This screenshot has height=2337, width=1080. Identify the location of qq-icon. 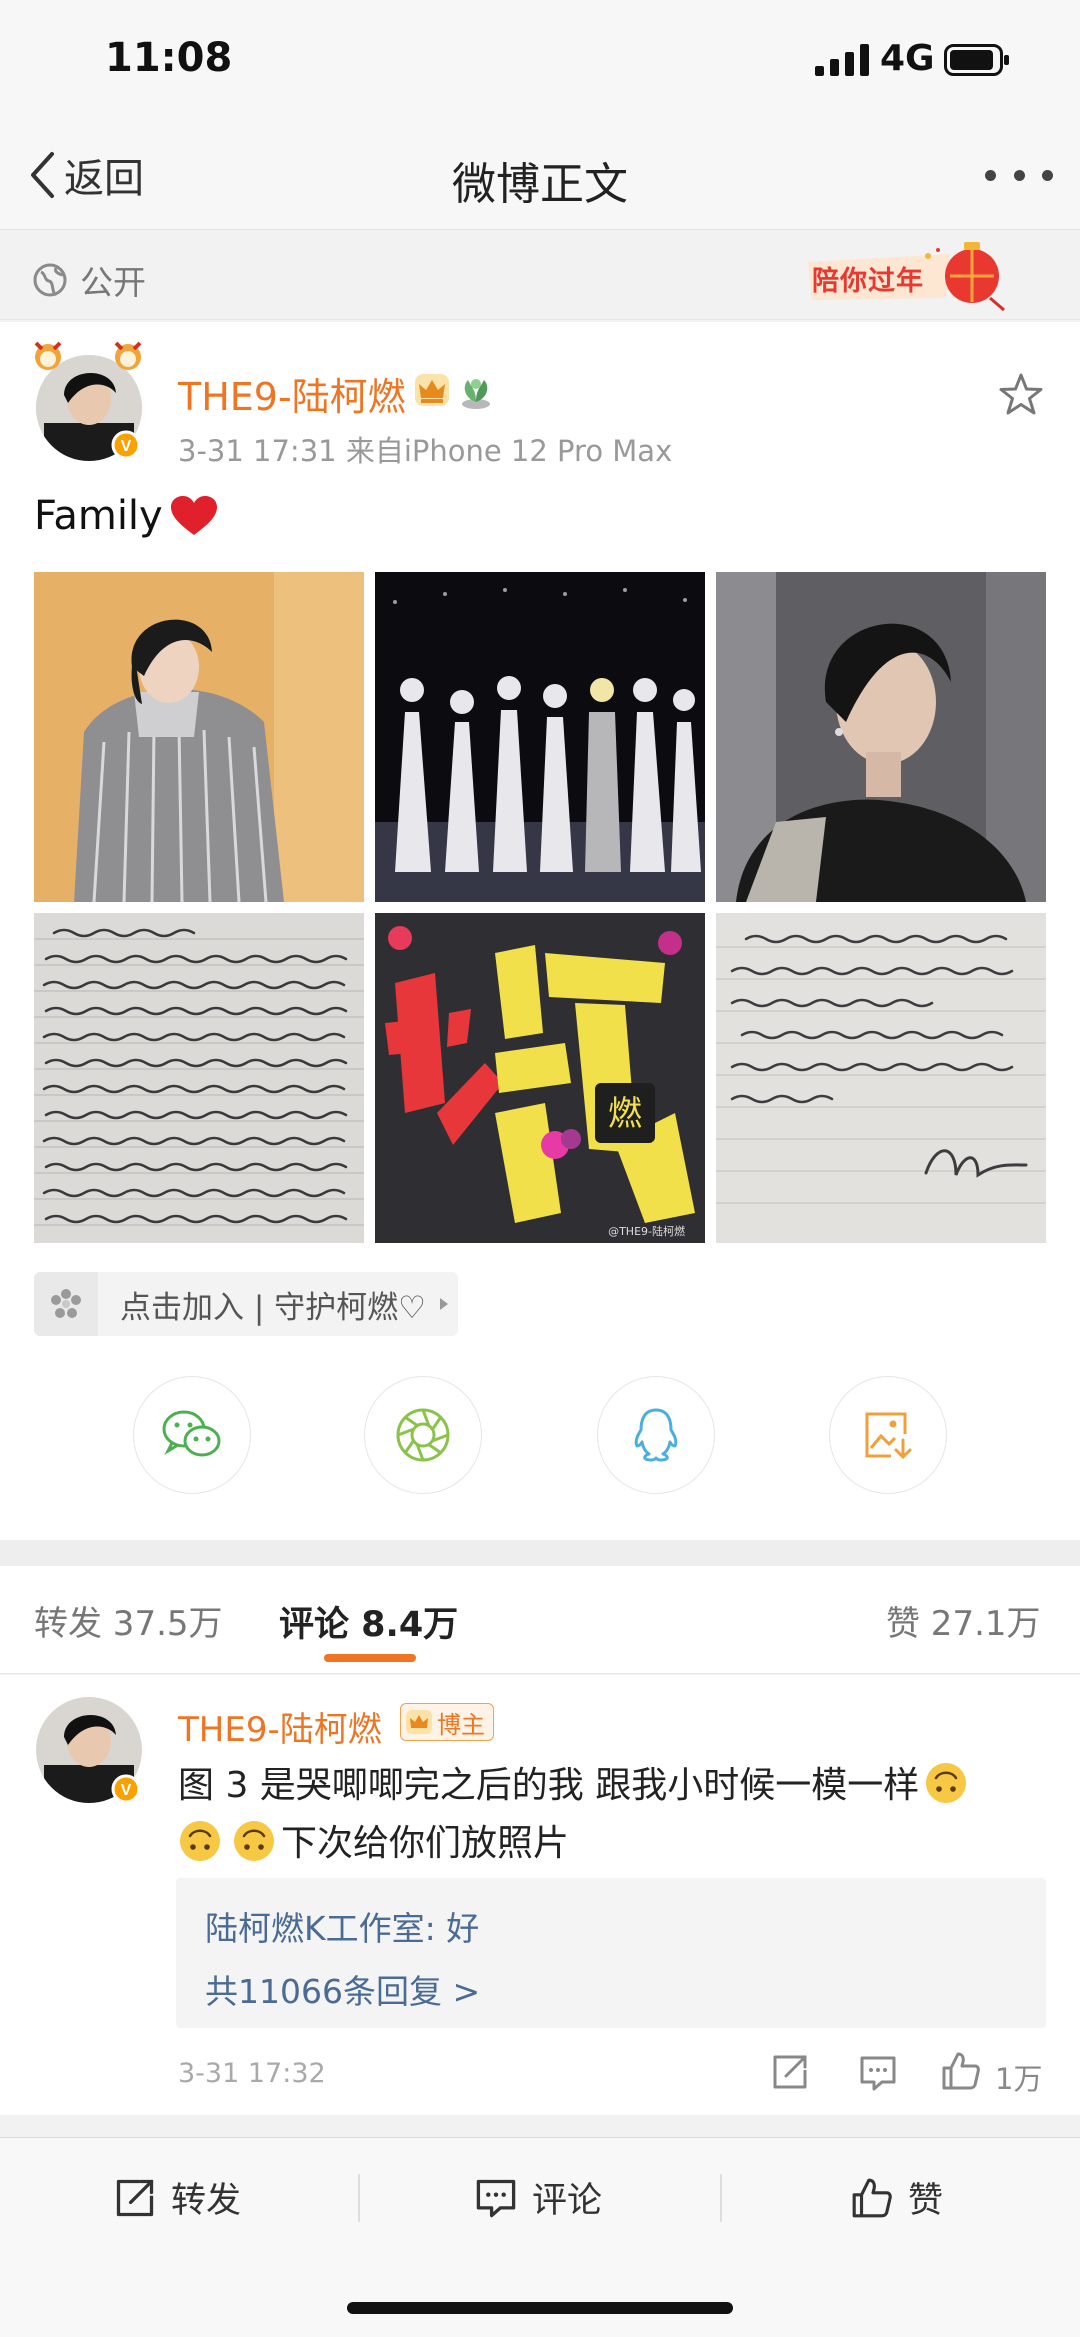
(656, 1435).